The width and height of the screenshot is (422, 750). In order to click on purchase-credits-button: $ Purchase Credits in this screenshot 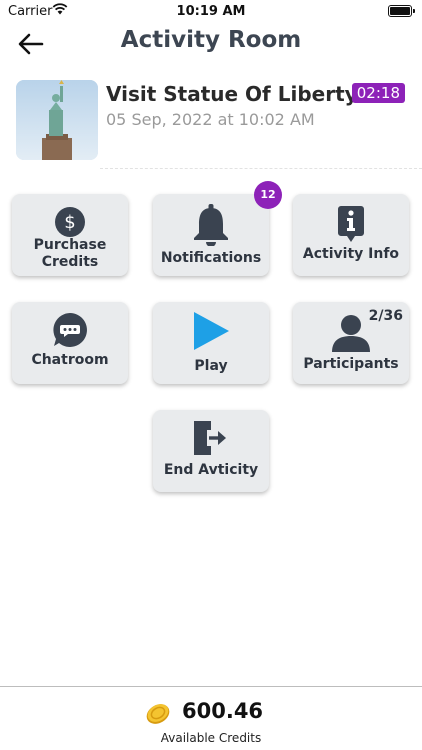, I will do `click(70, 235)`.